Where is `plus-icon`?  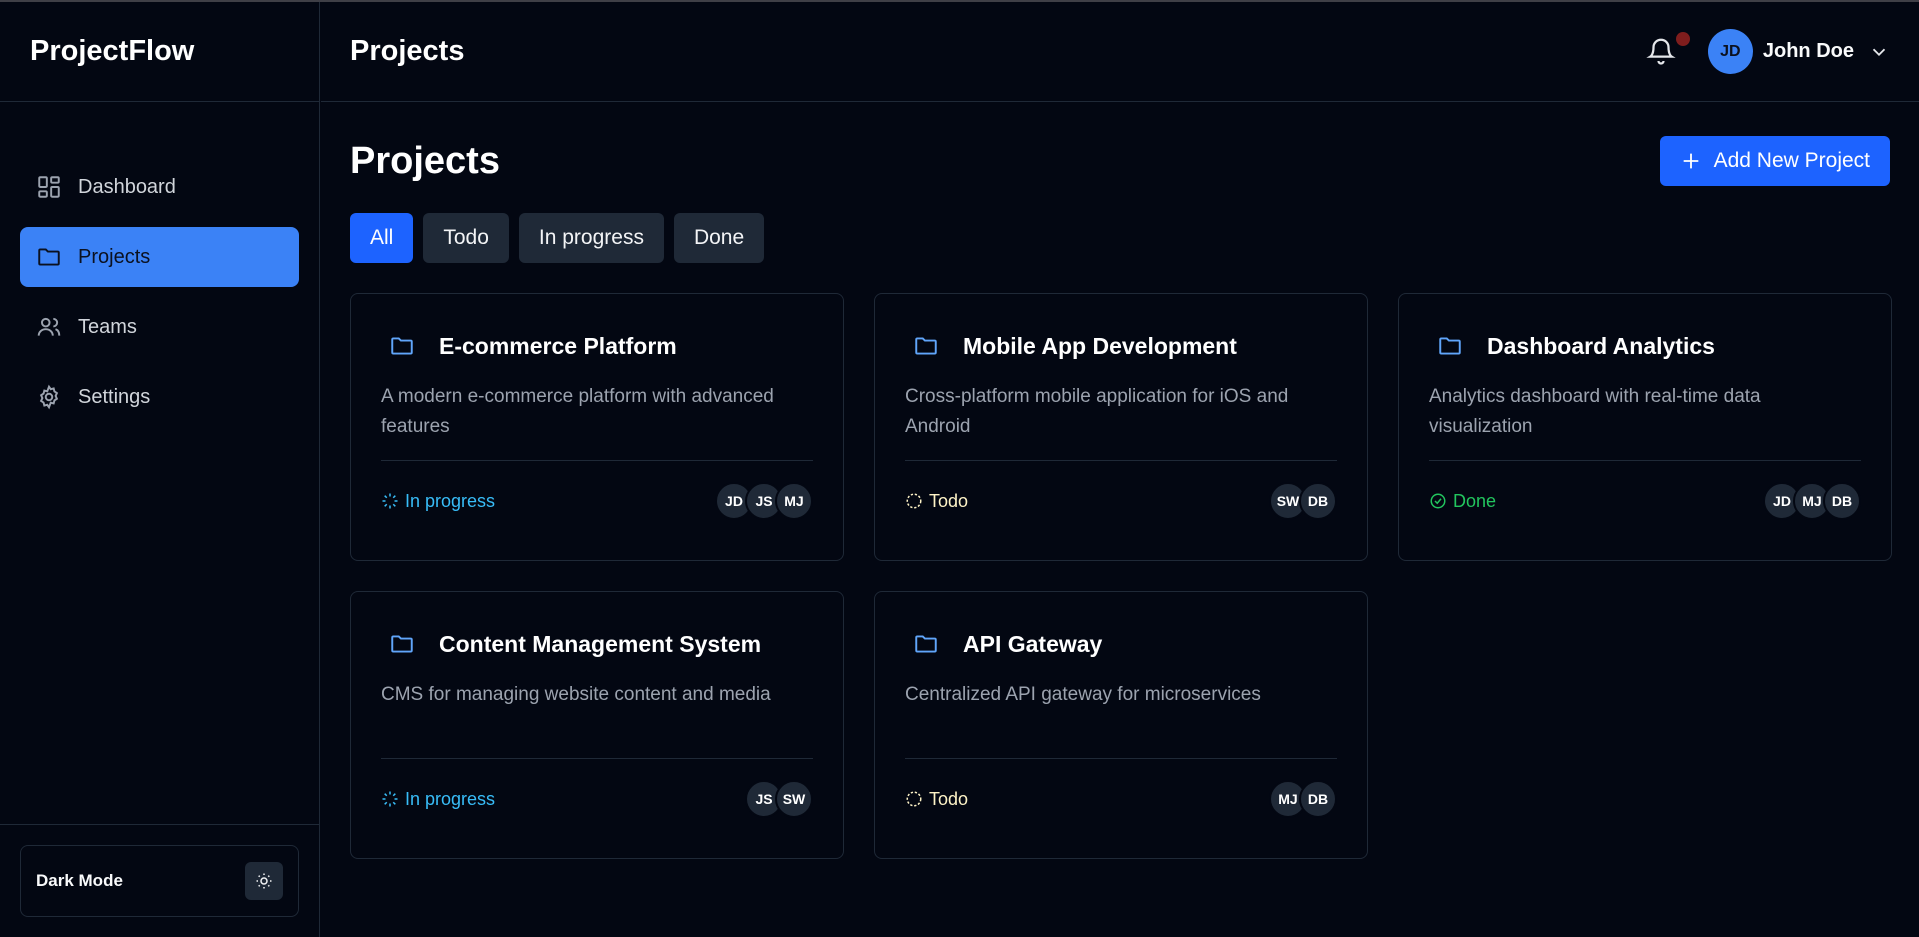
plus-icon is located at coordinates (1690, 161).